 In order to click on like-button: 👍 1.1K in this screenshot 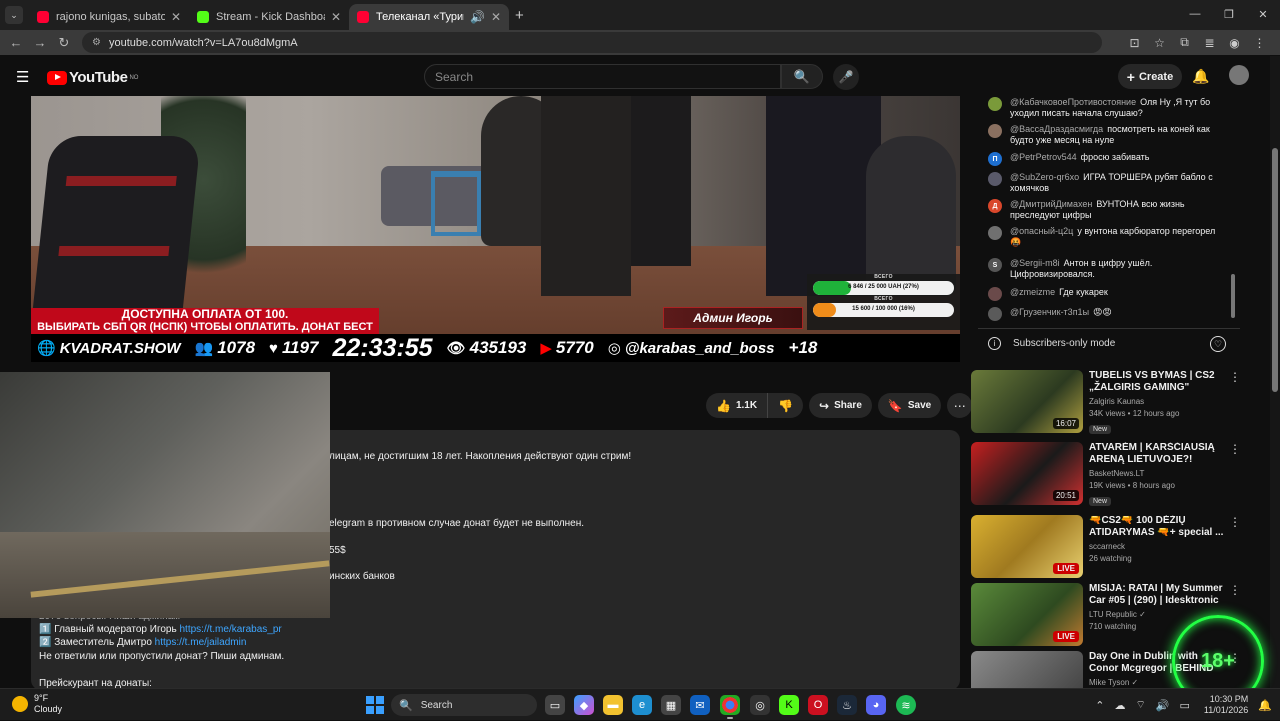, I will do `click(737, 405)`.